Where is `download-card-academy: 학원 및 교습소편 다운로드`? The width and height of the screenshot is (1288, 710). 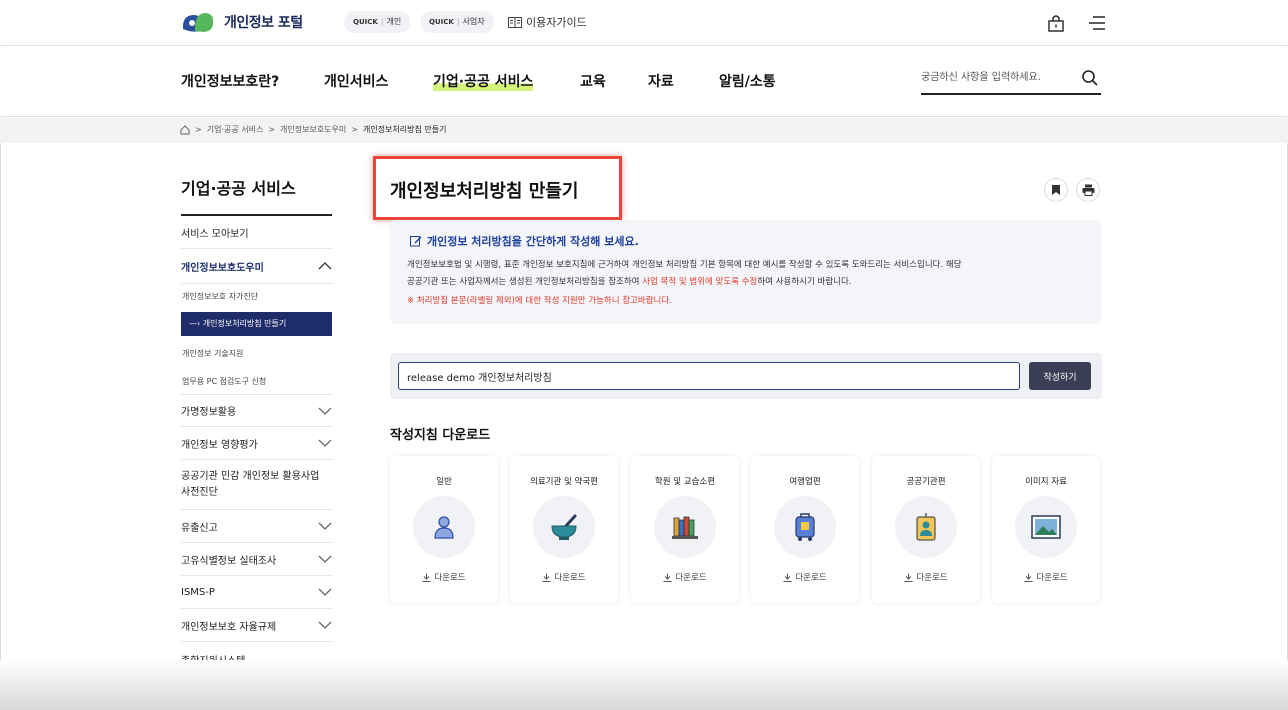 download-card-academy: 학원 및 교습소편 다운로드 is located at coordinates (685, 529).